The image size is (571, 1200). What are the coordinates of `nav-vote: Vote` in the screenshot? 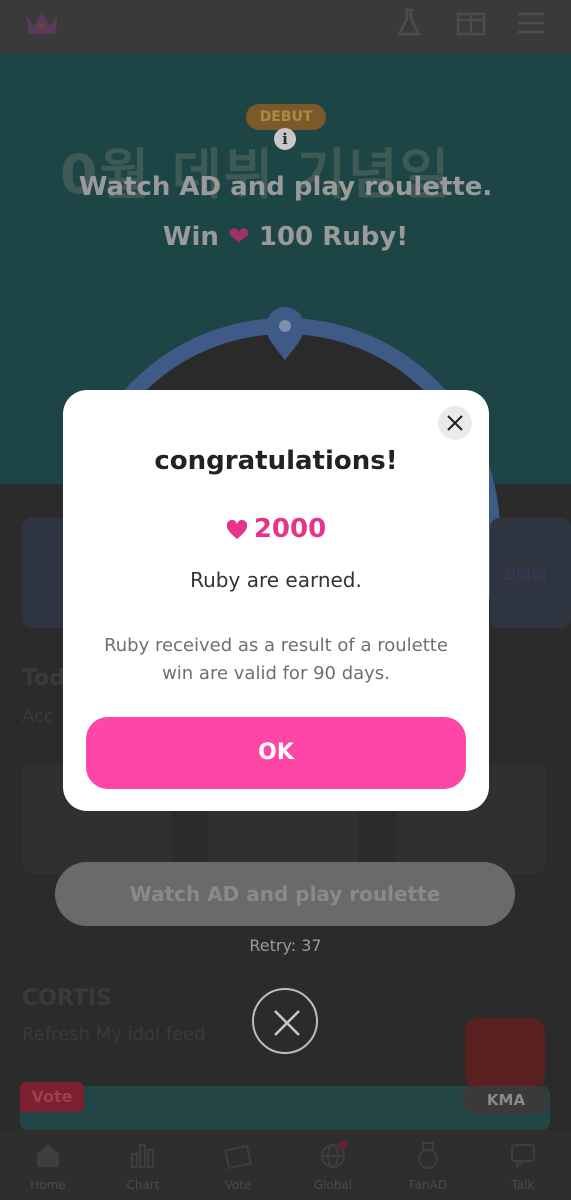 It's located at (238, 1168).